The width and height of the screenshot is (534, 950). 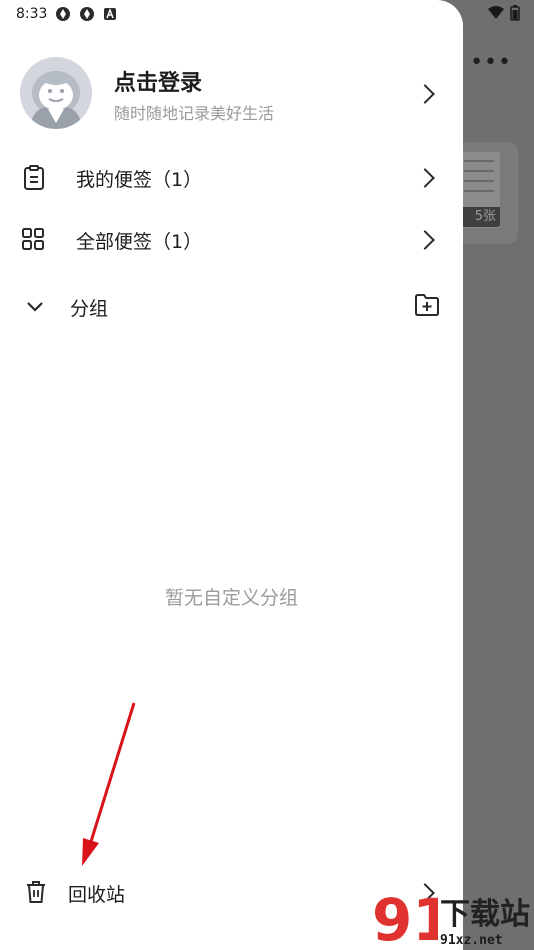 I want to click on login-profile-row: 点击登录 随时随地记录美好生活, so click(x=230, y=93).